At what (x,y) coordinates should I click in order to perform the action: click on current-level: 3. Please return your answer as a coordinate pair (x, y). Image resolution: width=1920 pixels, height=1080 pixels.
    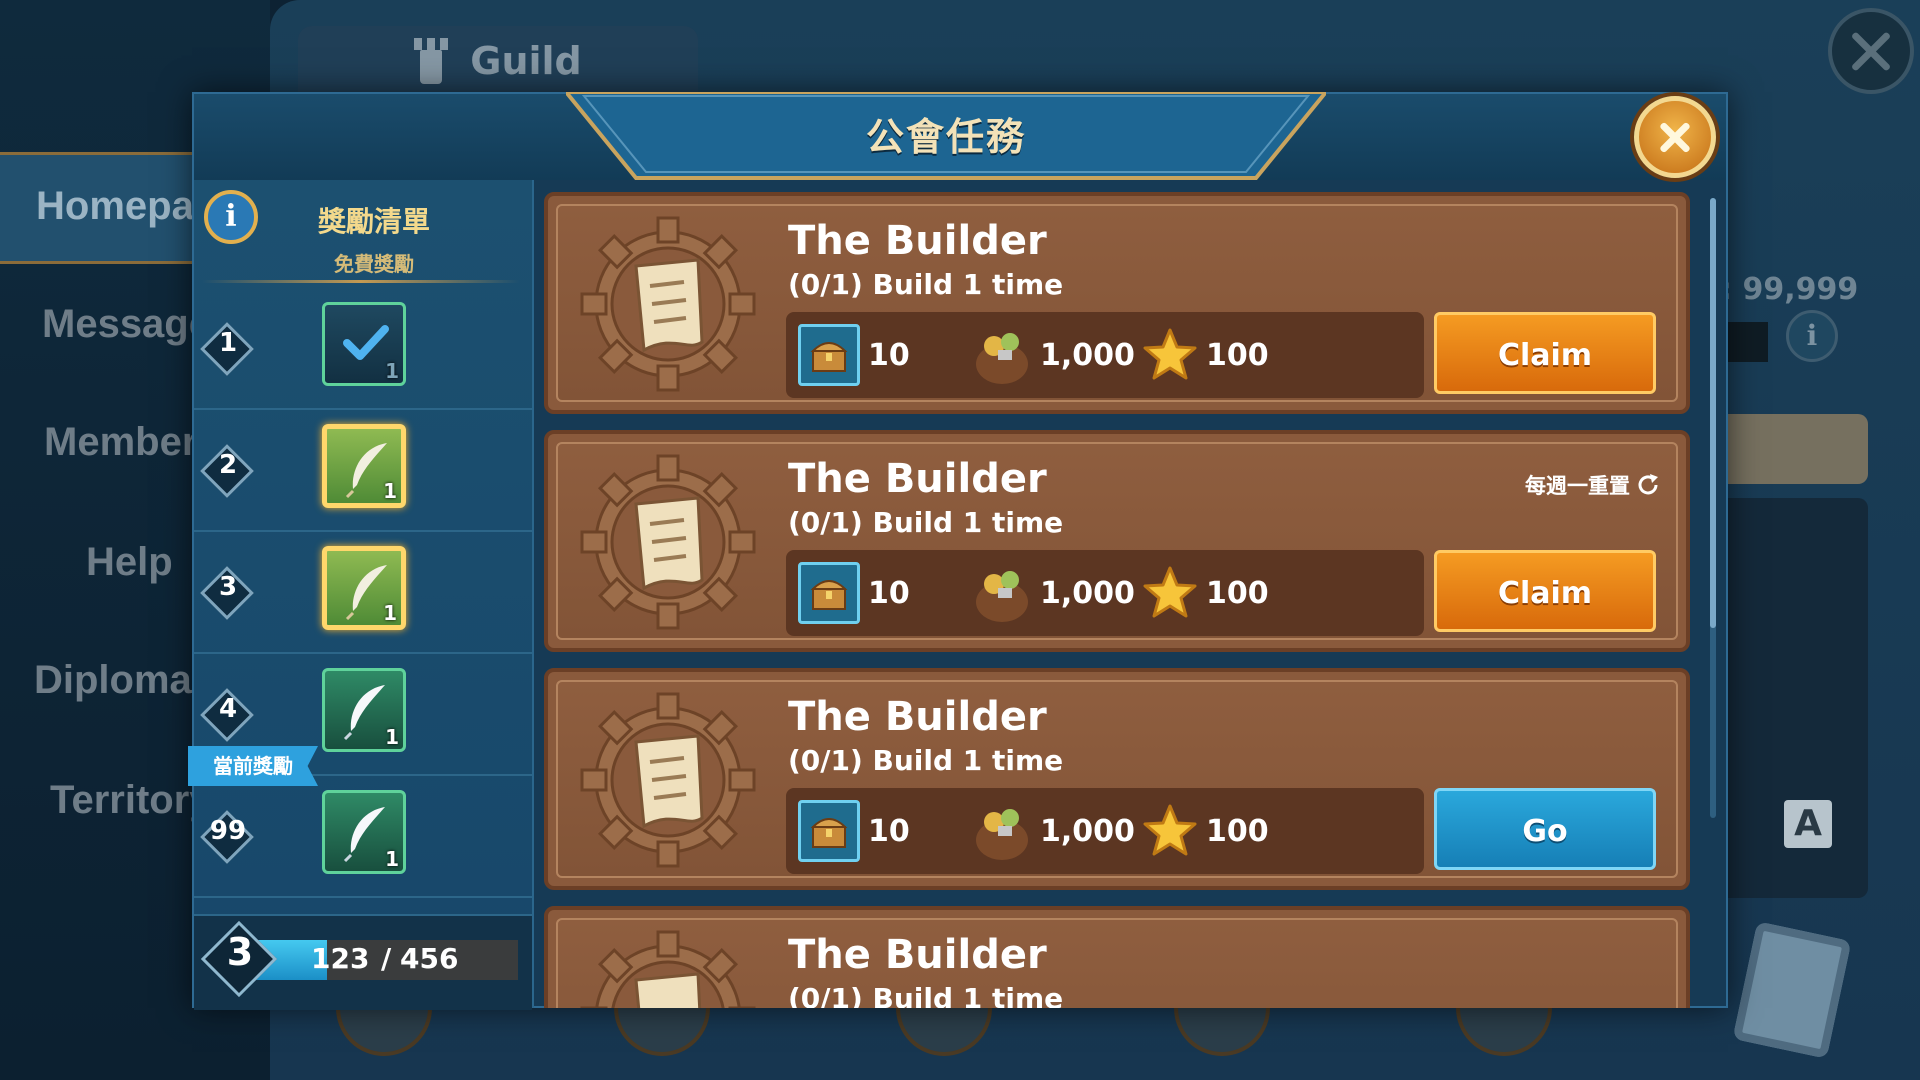
    Looking at the image, I should click on (240, 952).